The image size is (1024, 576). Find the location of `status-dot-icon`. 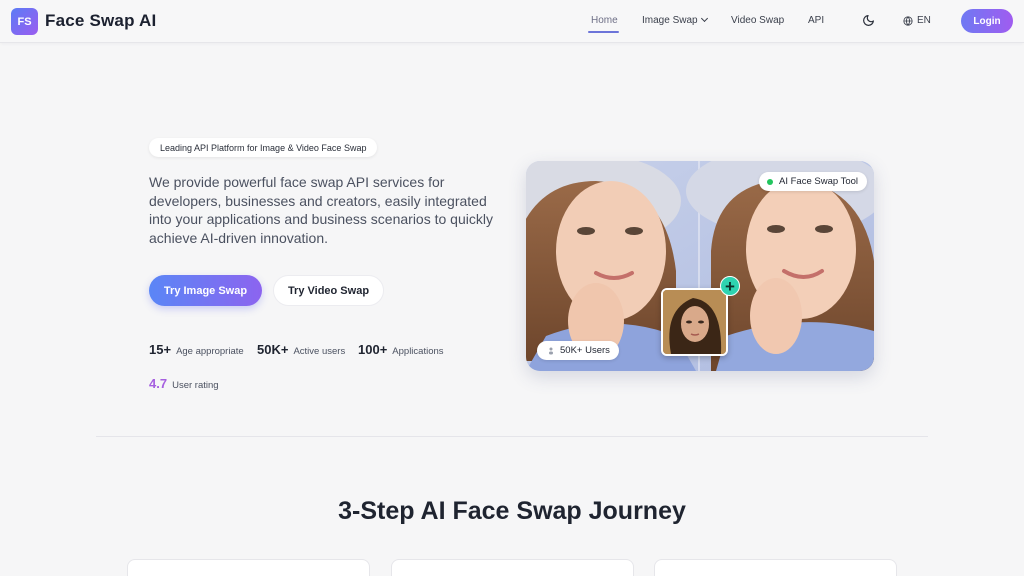

status-dot-icon is located at coordinates (770, 181).